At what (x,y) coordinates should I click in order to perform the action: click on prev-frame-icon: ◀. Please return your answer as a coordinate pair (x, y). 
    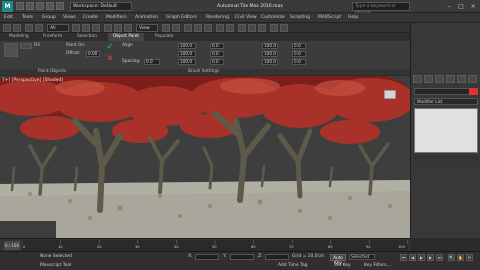
    Looking at the image, I should click on (412, 257).